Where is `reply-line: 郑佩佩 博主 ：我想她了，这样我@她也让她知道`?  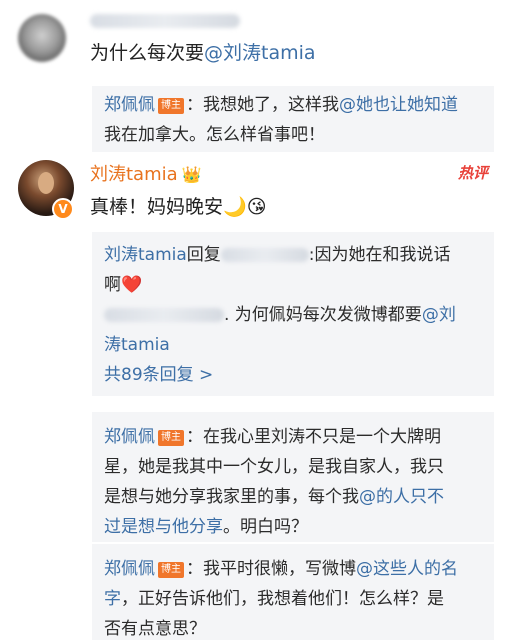 reply-line: 郑佩佩 博主 ：我想她了，这样我@她也让她知道 is located at coordinates (293, 105).